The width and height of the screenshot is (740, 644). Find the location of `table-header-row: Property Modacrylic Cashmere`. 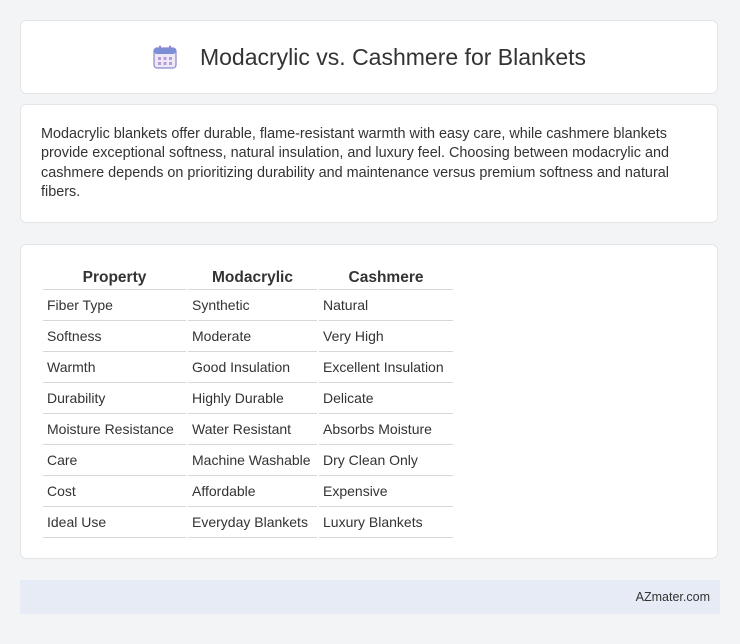

table-header-row: Property Modacrylic Cashmere is located at coordinates (248, 277).